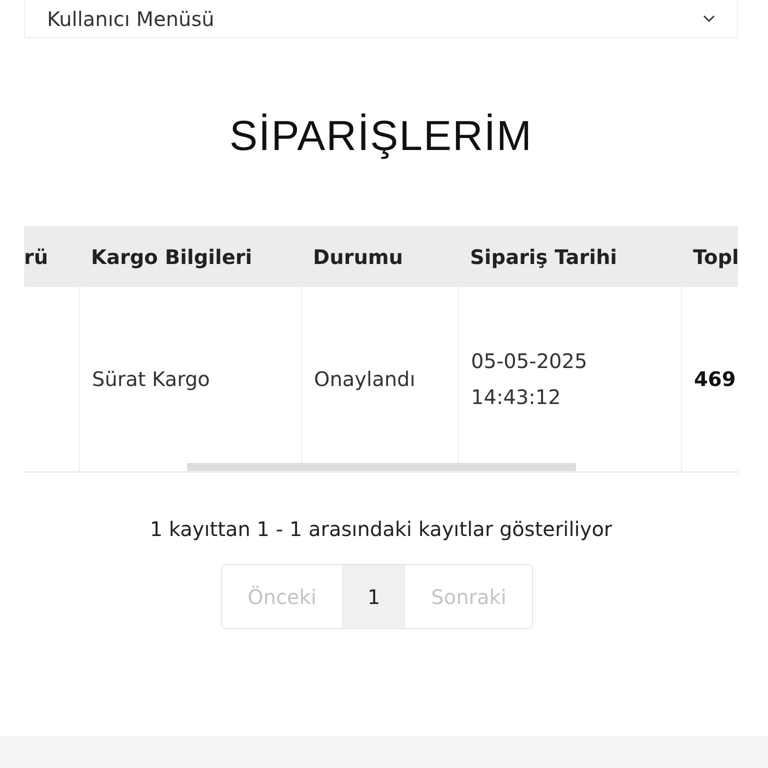 The width and height of the screenshot is (768, 768). Describe the element at coordinates (381, 529) in the screenshot. I see `records-info: 1 kayıttan 1 - 1 arasındaki kayıtlar gösteriliyor` at that location.